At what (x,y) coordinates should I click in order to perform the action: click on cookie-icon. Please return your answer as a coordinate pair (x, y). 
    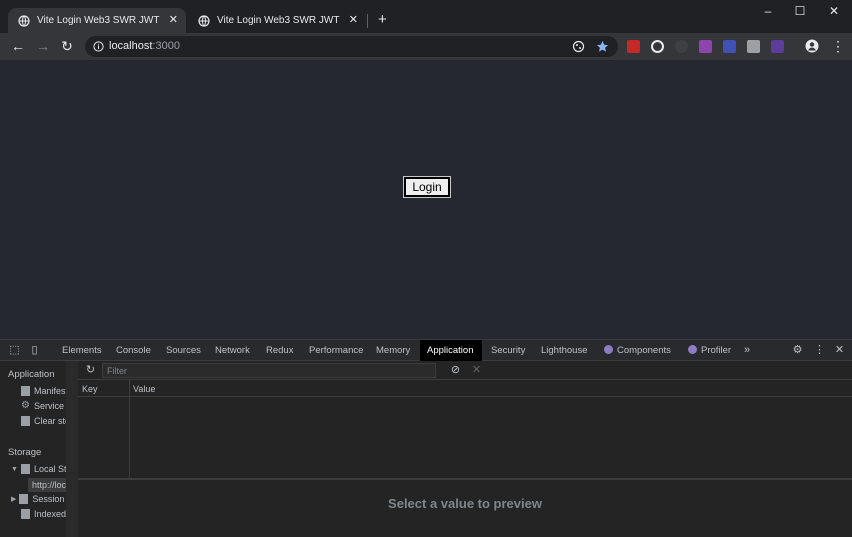
    Looking at the image, I should click on (578, 46).